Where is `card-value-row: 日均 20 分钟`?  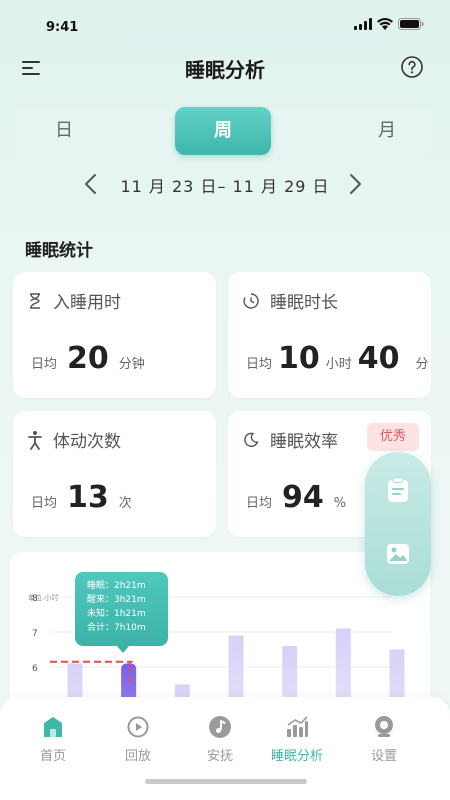 card-value-row: 日均 20 分钟 is located at coordinates (88, 358).